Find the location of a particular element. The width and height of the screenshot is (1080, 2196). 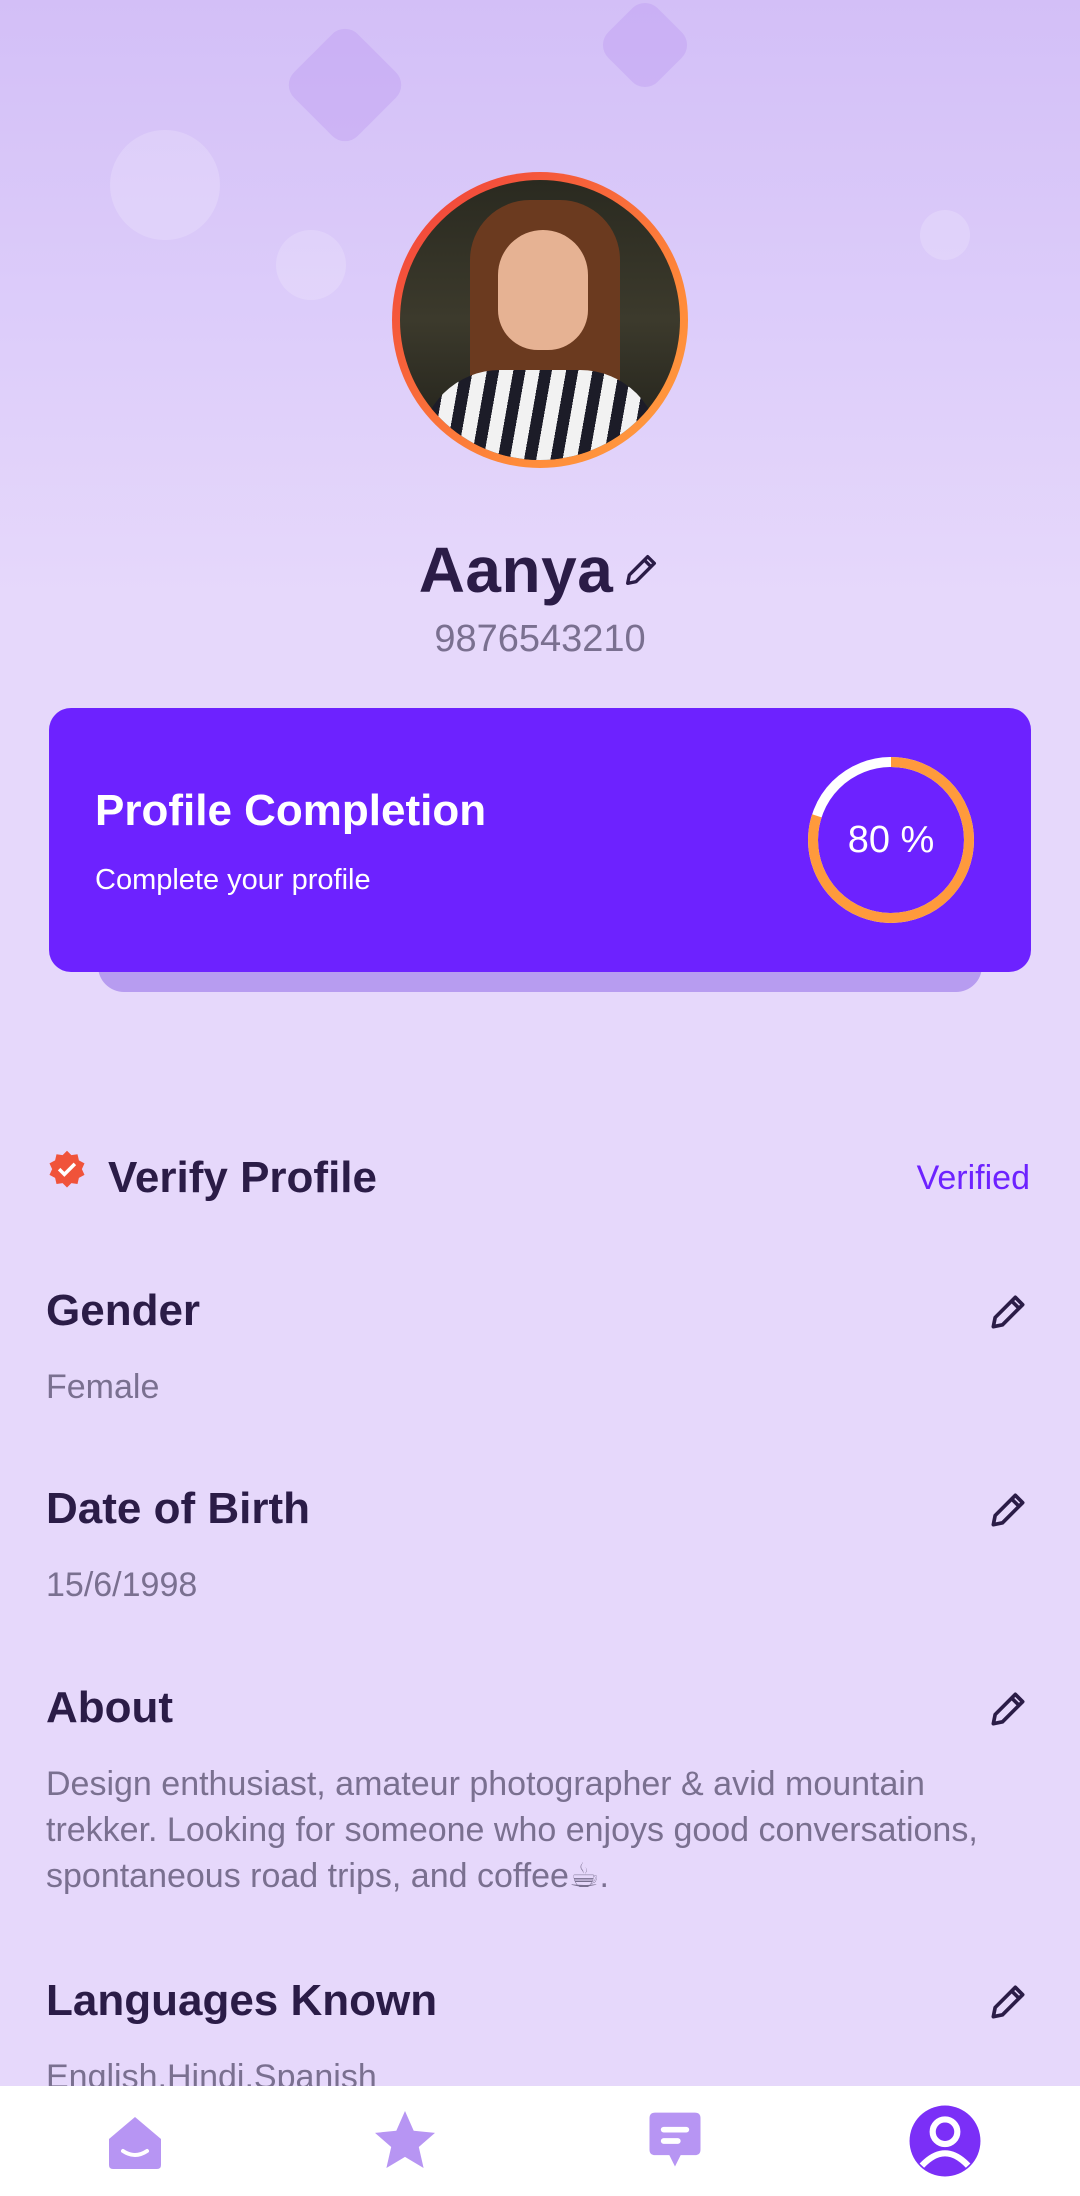

avatar is located at coordinates (540, 320).